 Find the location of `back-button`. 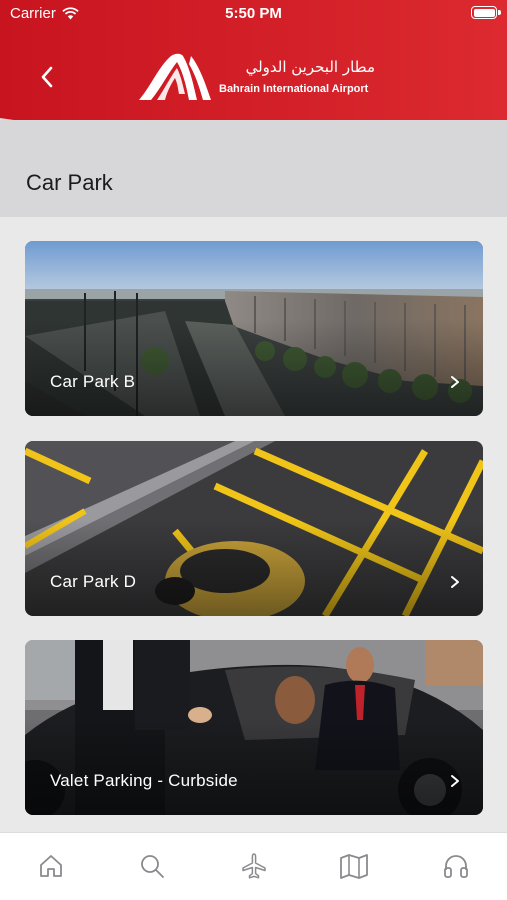

back-button is located at coordinates (47, 77).